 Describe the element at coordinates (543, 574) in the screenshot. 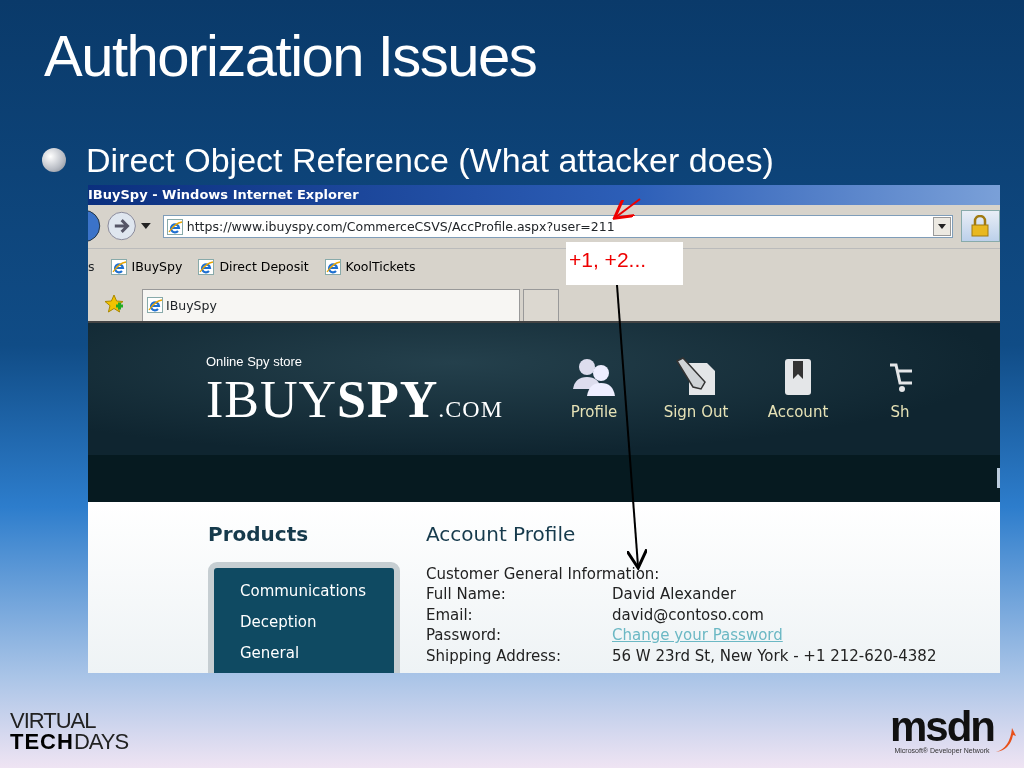

I see `section-label: Customer General Information:` at that location.